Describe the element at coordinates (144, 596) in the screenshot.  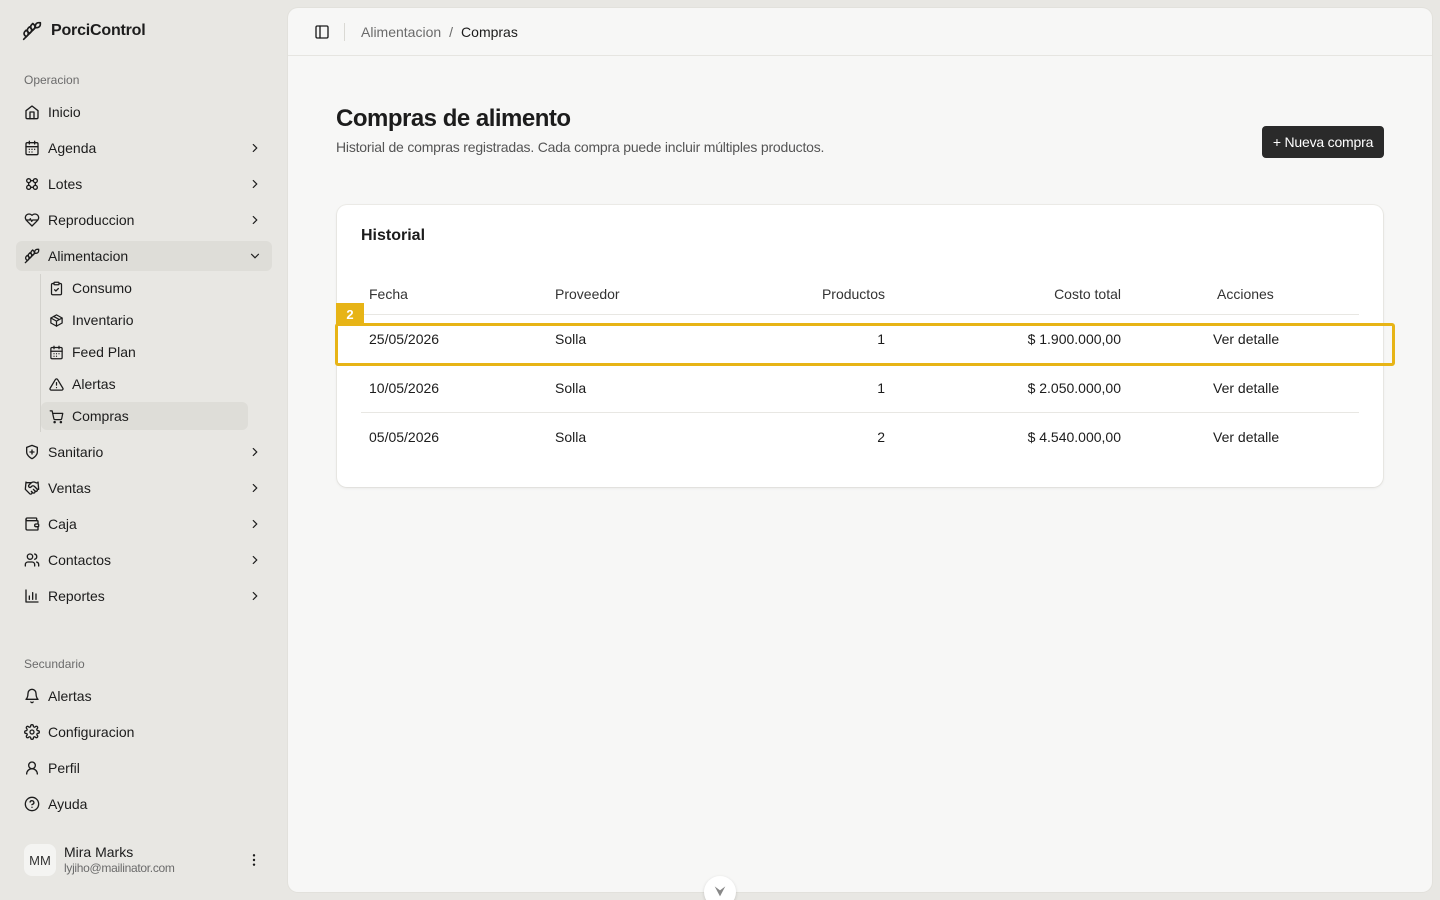
I see `sidebar-item-reportes: Reportes` at that location.